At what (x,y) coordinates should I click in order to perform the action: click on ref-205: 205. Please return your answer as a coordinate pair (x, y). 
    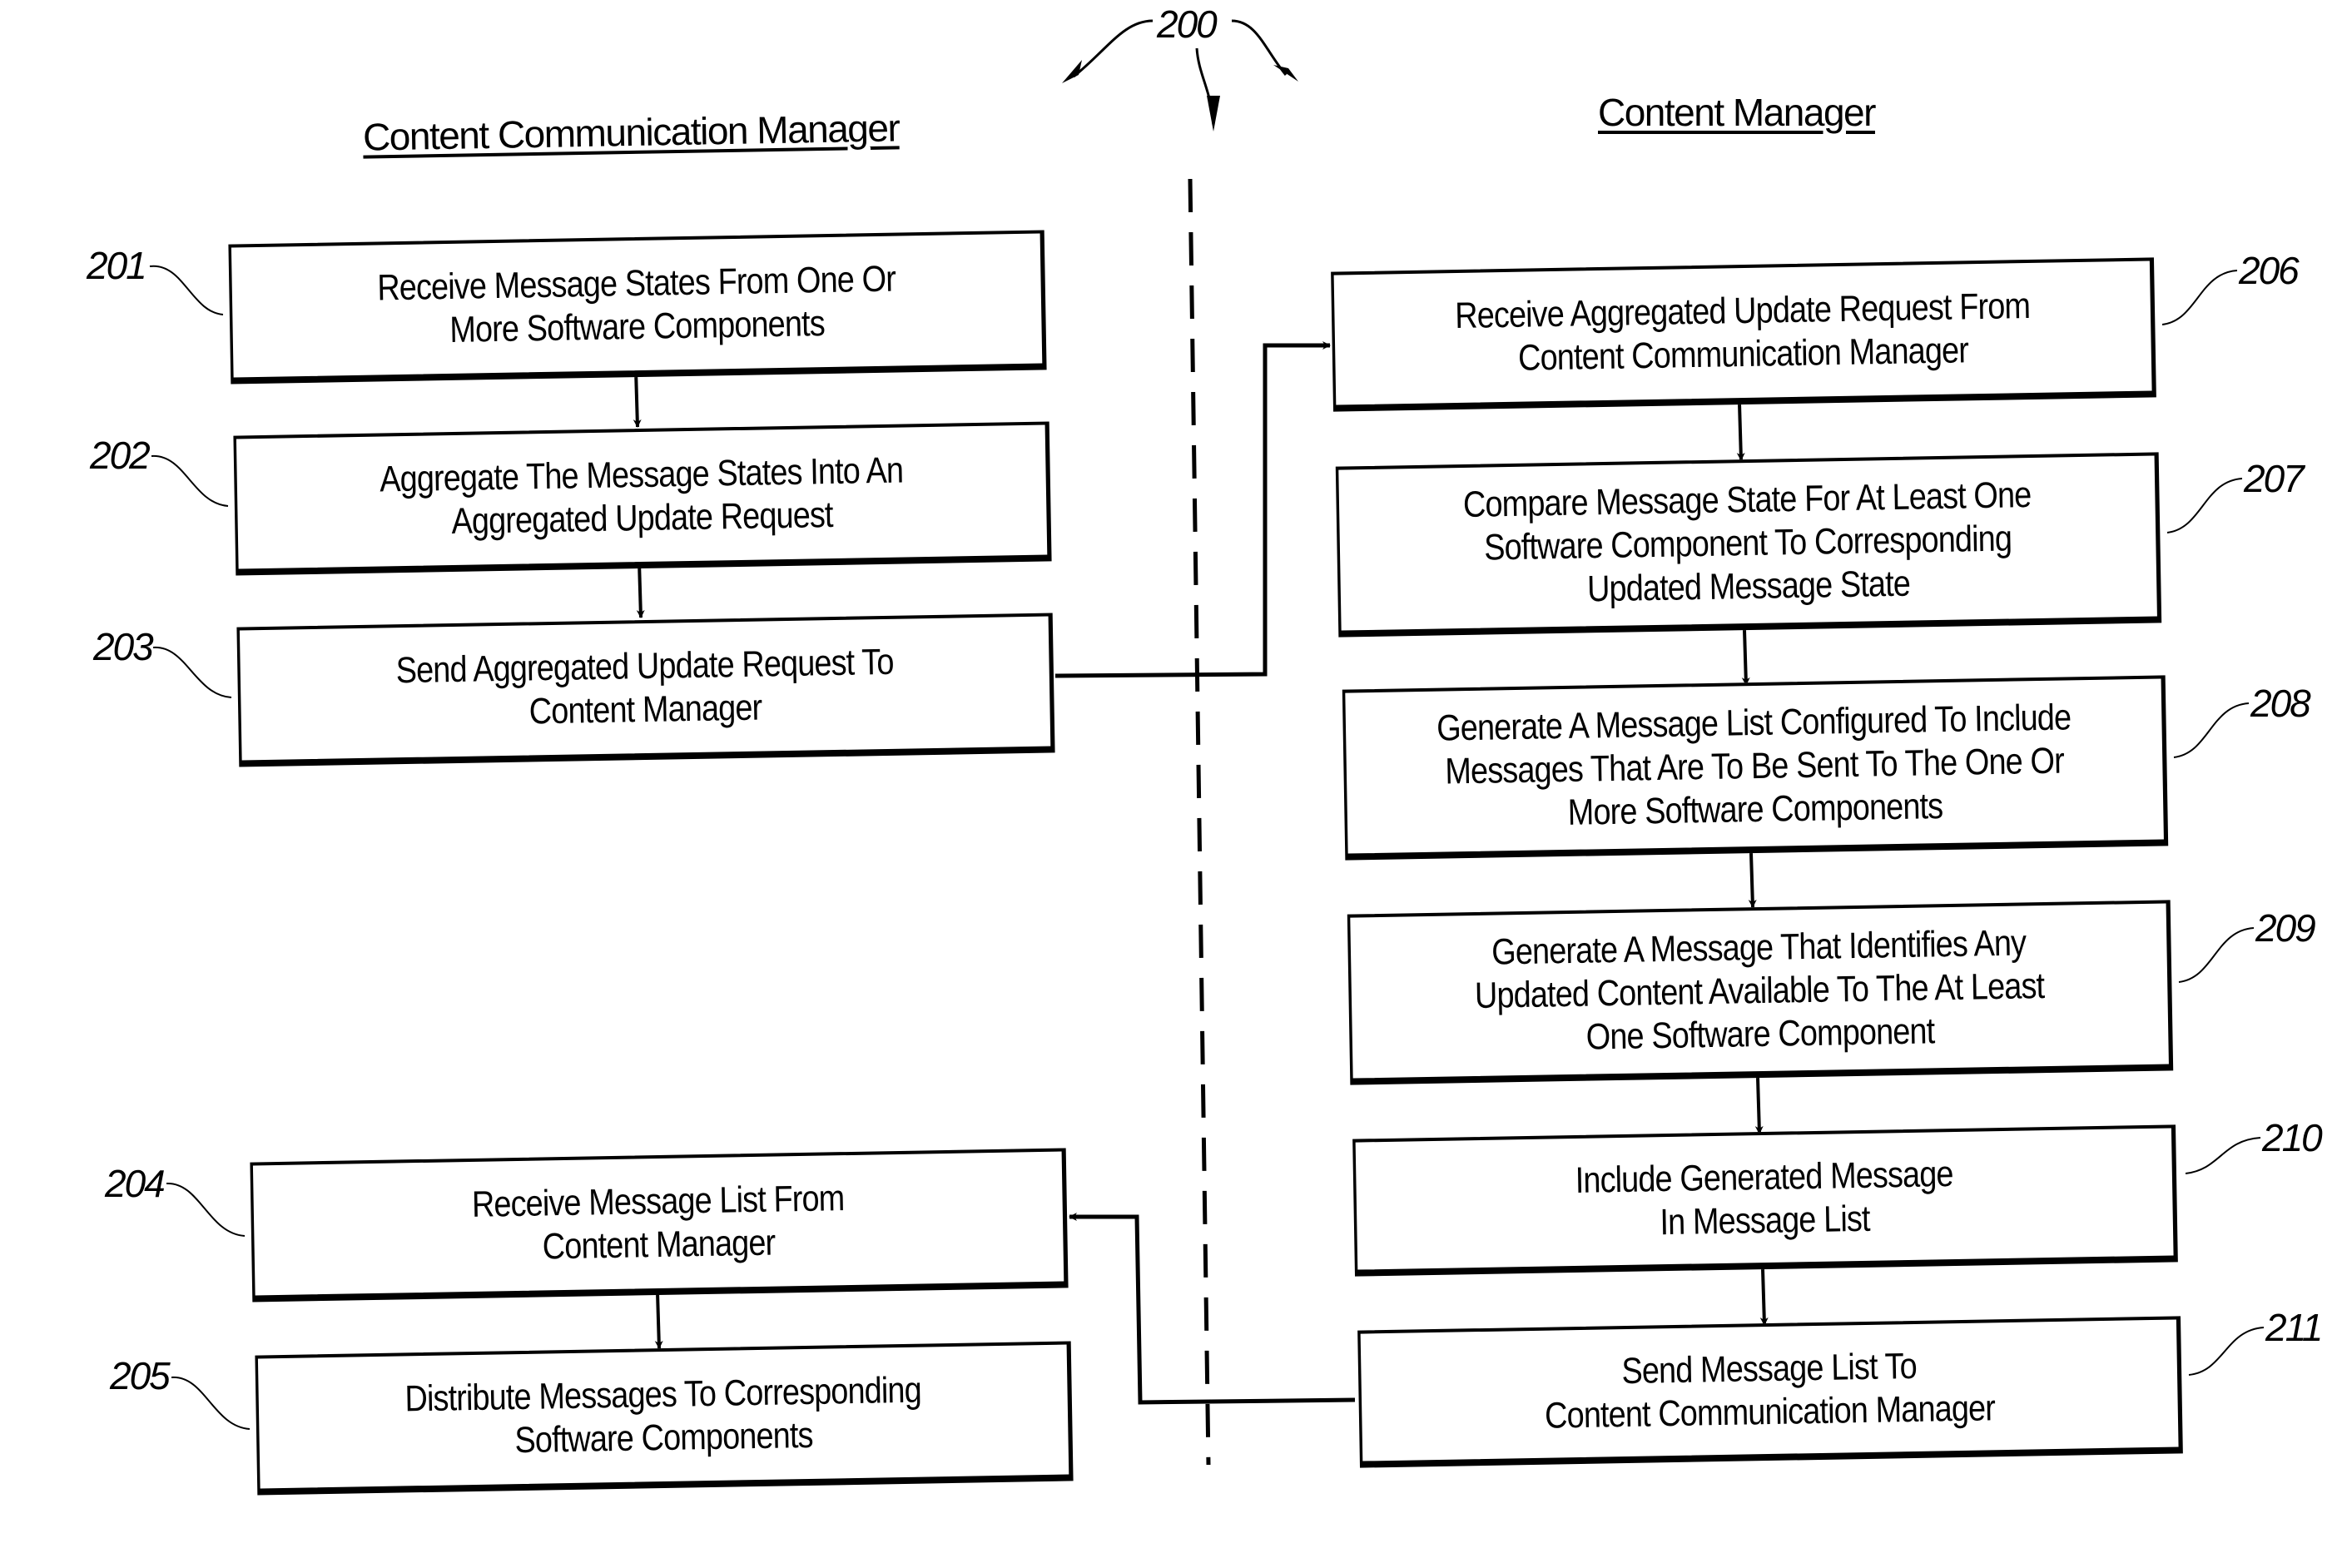
    Looking at the image, I should click on (140, 1375).